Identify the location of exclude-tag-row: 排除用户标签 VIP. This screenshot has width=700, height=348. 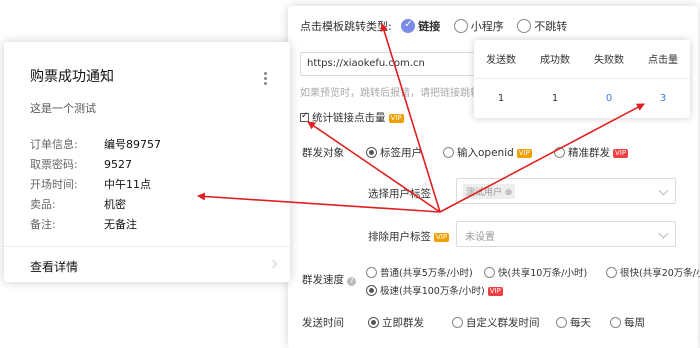
(409, 237).